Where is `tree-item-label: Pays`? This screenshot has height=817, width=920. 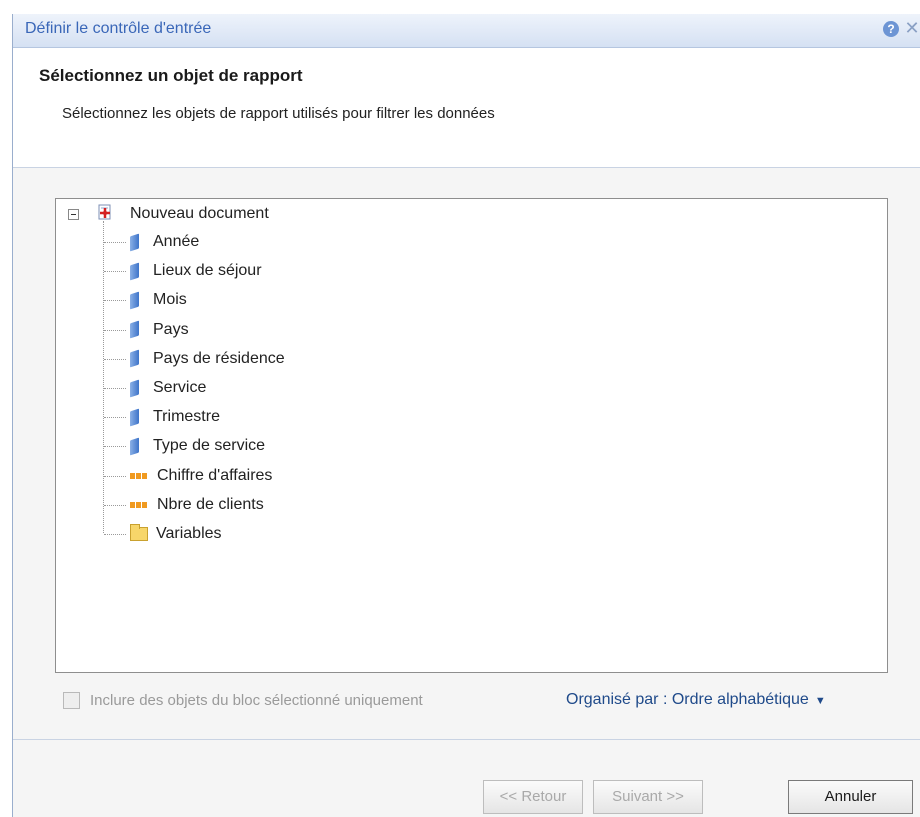
tree-item-label: Pays is located at coordinates (171, 329).